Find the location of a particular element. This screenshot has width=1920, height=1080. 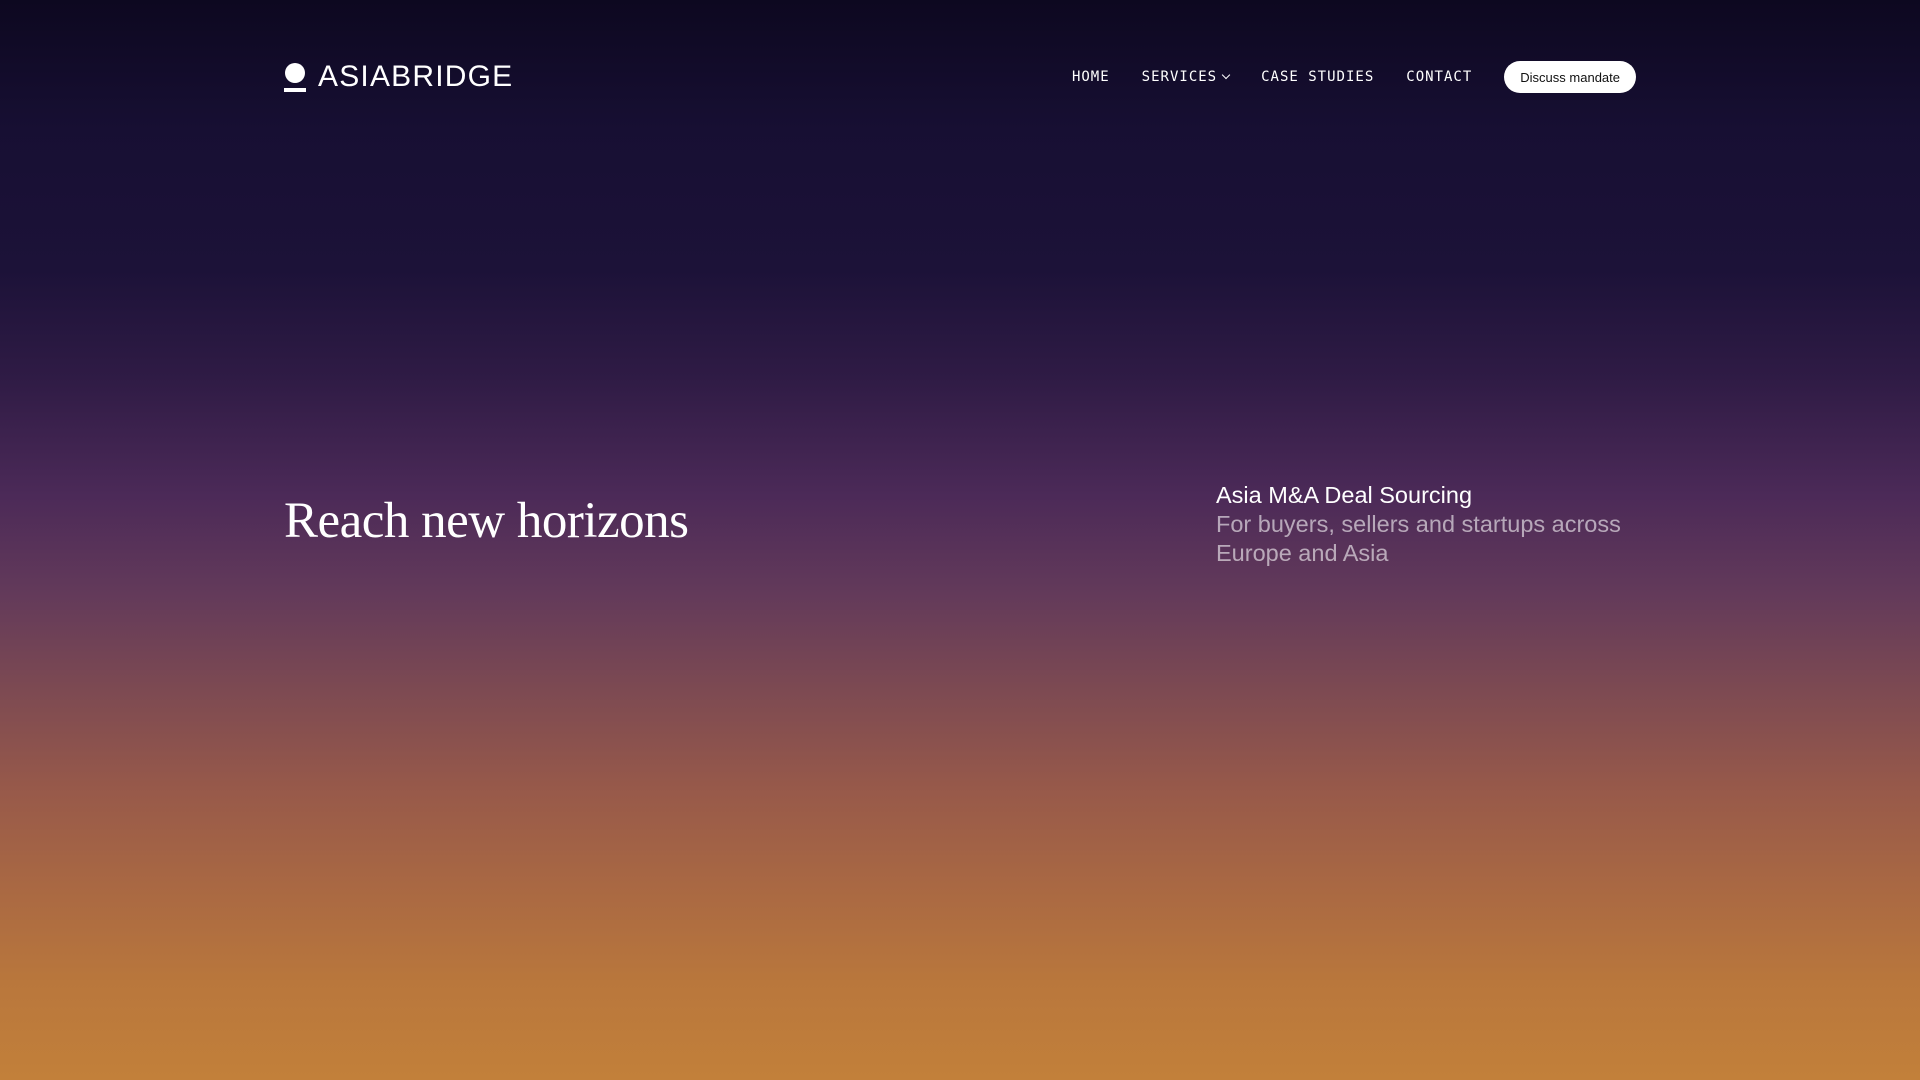

discuss-mandate-button: Discuss mandate is located at coordinates (1570, 77).